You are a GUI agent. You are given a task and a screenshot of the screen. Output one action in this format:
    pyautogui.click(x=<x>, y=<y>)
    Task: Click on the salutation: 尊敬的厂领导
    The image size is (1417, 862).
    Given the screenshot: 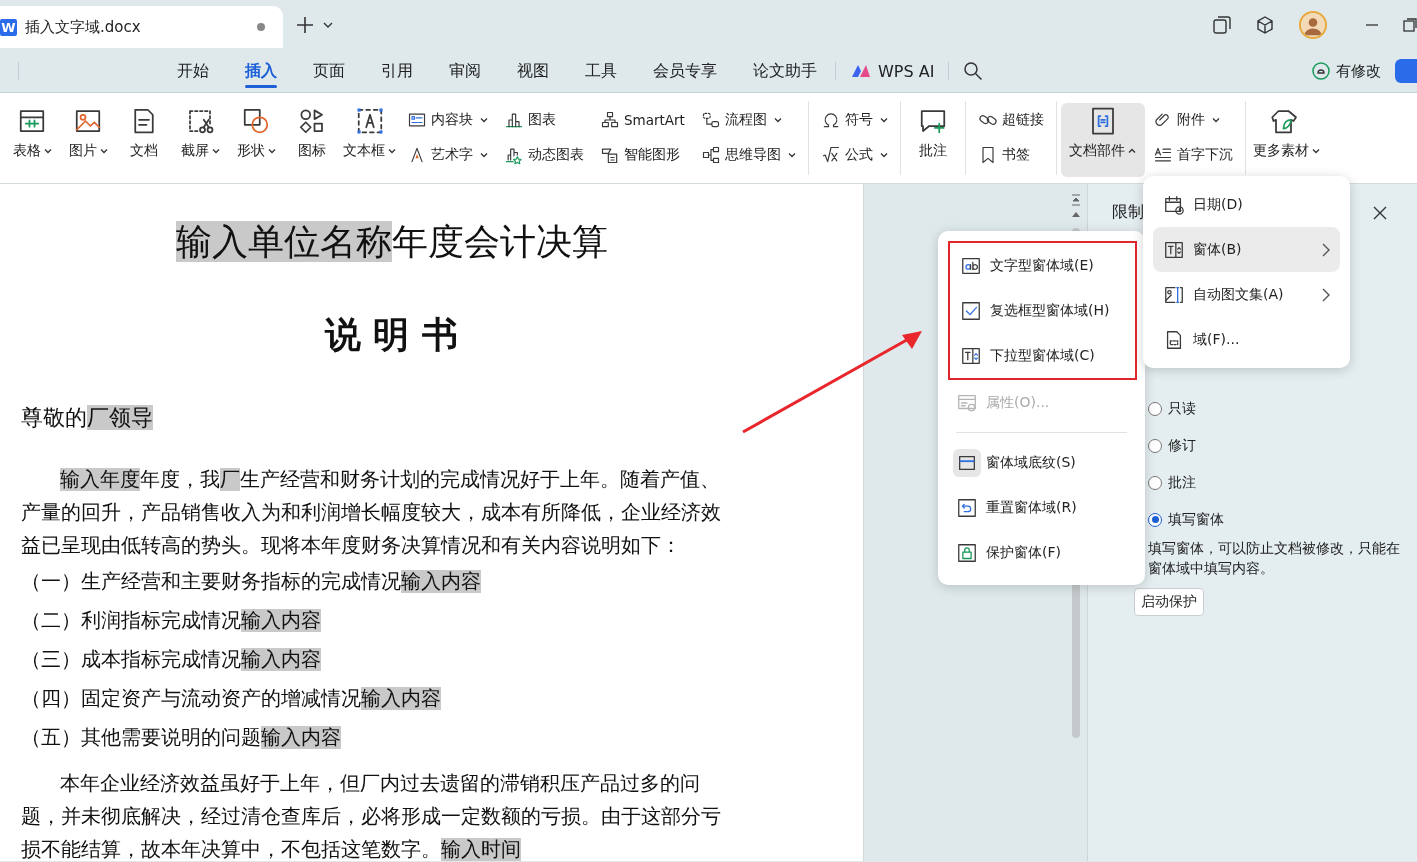 What is the action you would take?
    pyautogui.click(x=87, y=418)
    